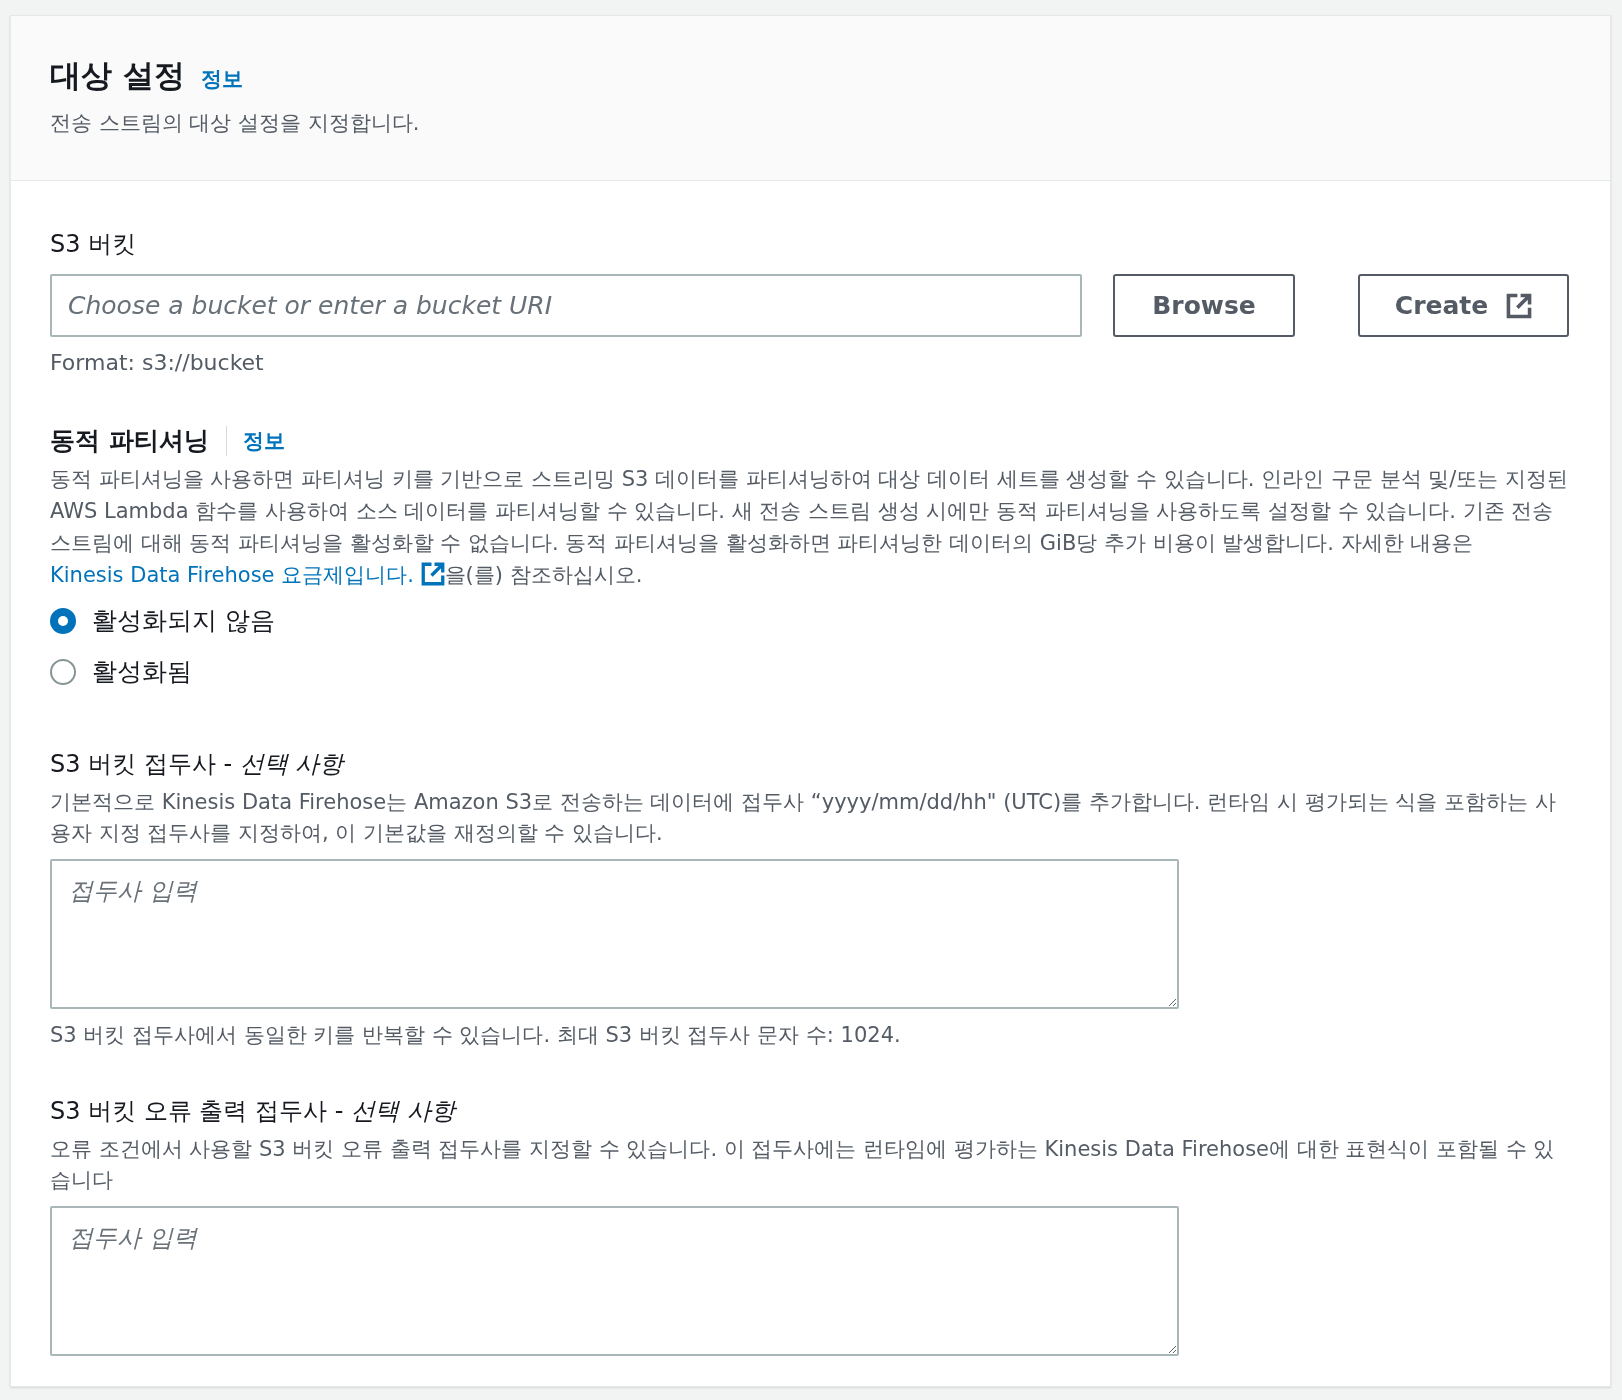  What do you see at coordinates (129, 441) in the screenshot?
I see `section-title: 동적 파티셔닝` at bounding box center [129, 441].